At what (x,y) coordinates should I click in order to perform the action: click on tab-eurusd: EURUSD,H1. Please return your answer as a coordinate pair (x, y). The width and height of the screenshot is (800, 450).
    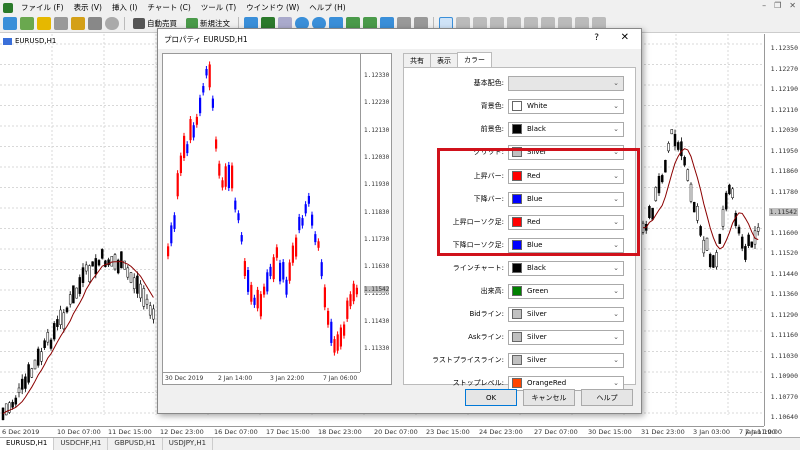
    Looking at the image, I should click on (27, 444).